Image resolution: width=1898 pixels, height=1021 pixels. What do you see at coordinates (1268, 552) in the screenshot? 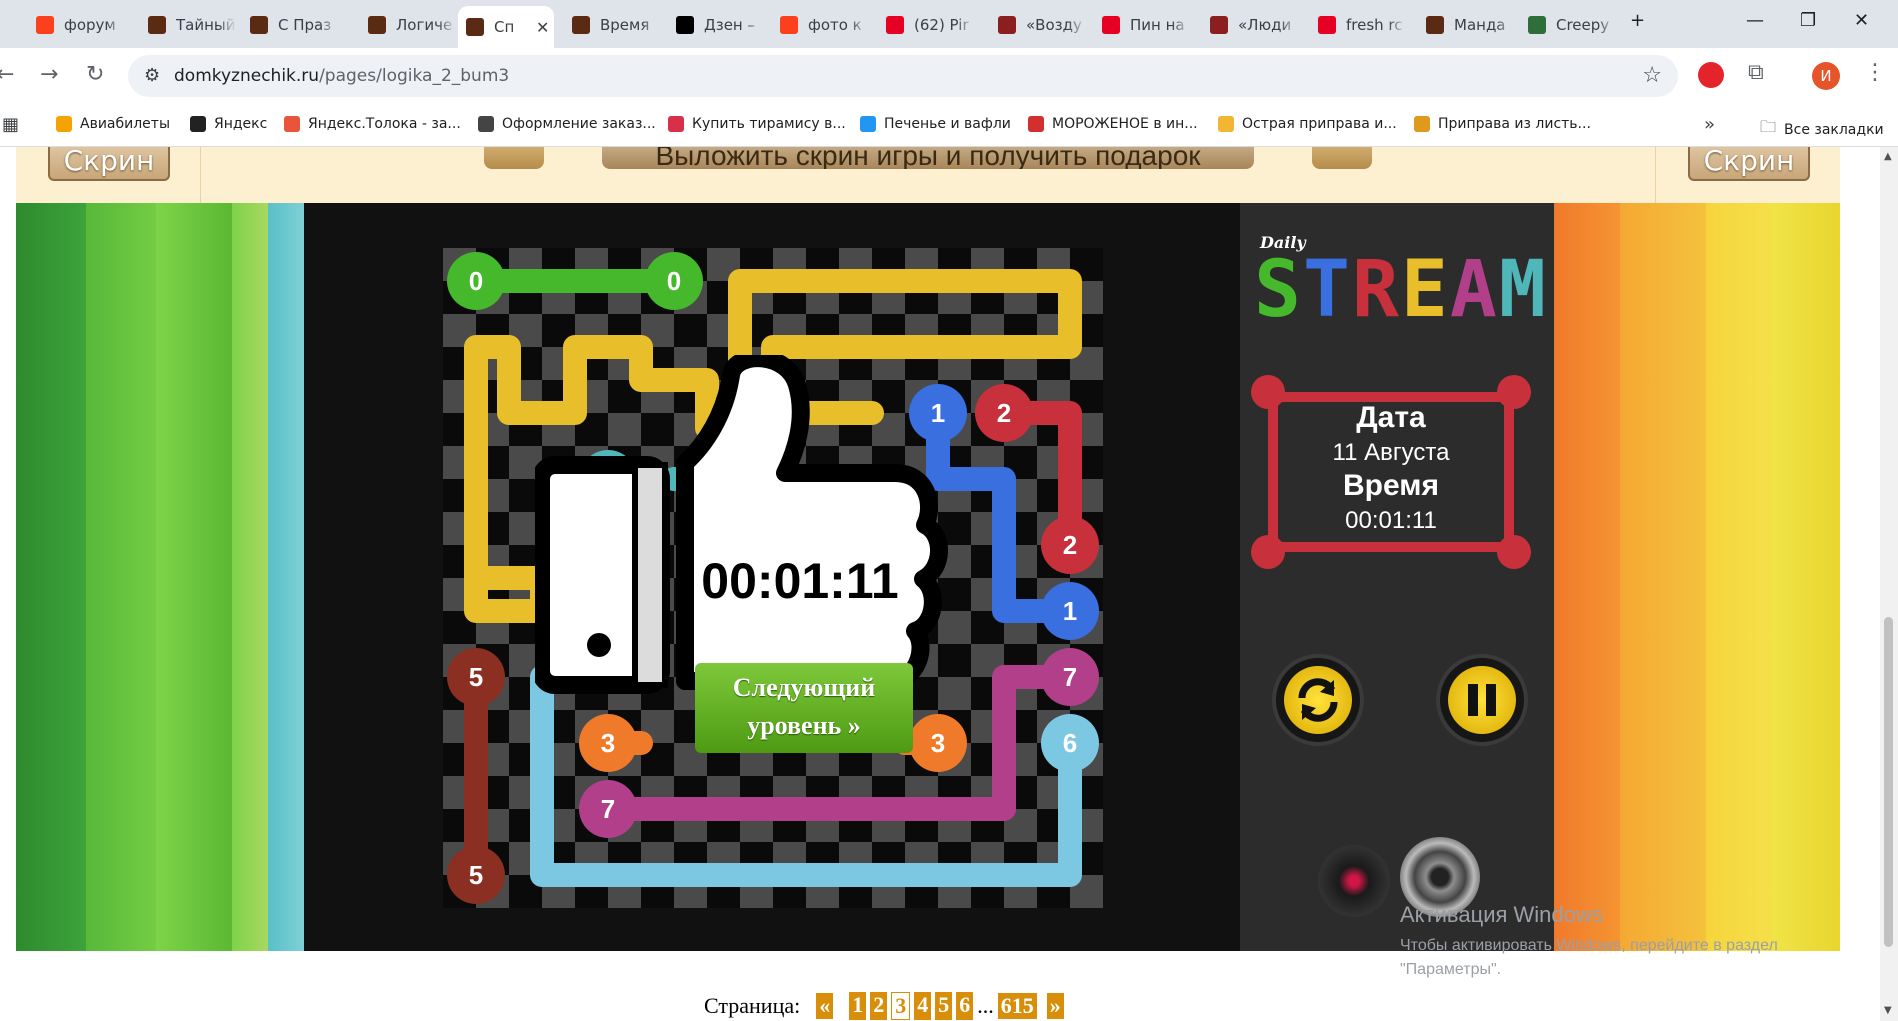
I see `info-box-corner` at bounding box center [1268, 552].